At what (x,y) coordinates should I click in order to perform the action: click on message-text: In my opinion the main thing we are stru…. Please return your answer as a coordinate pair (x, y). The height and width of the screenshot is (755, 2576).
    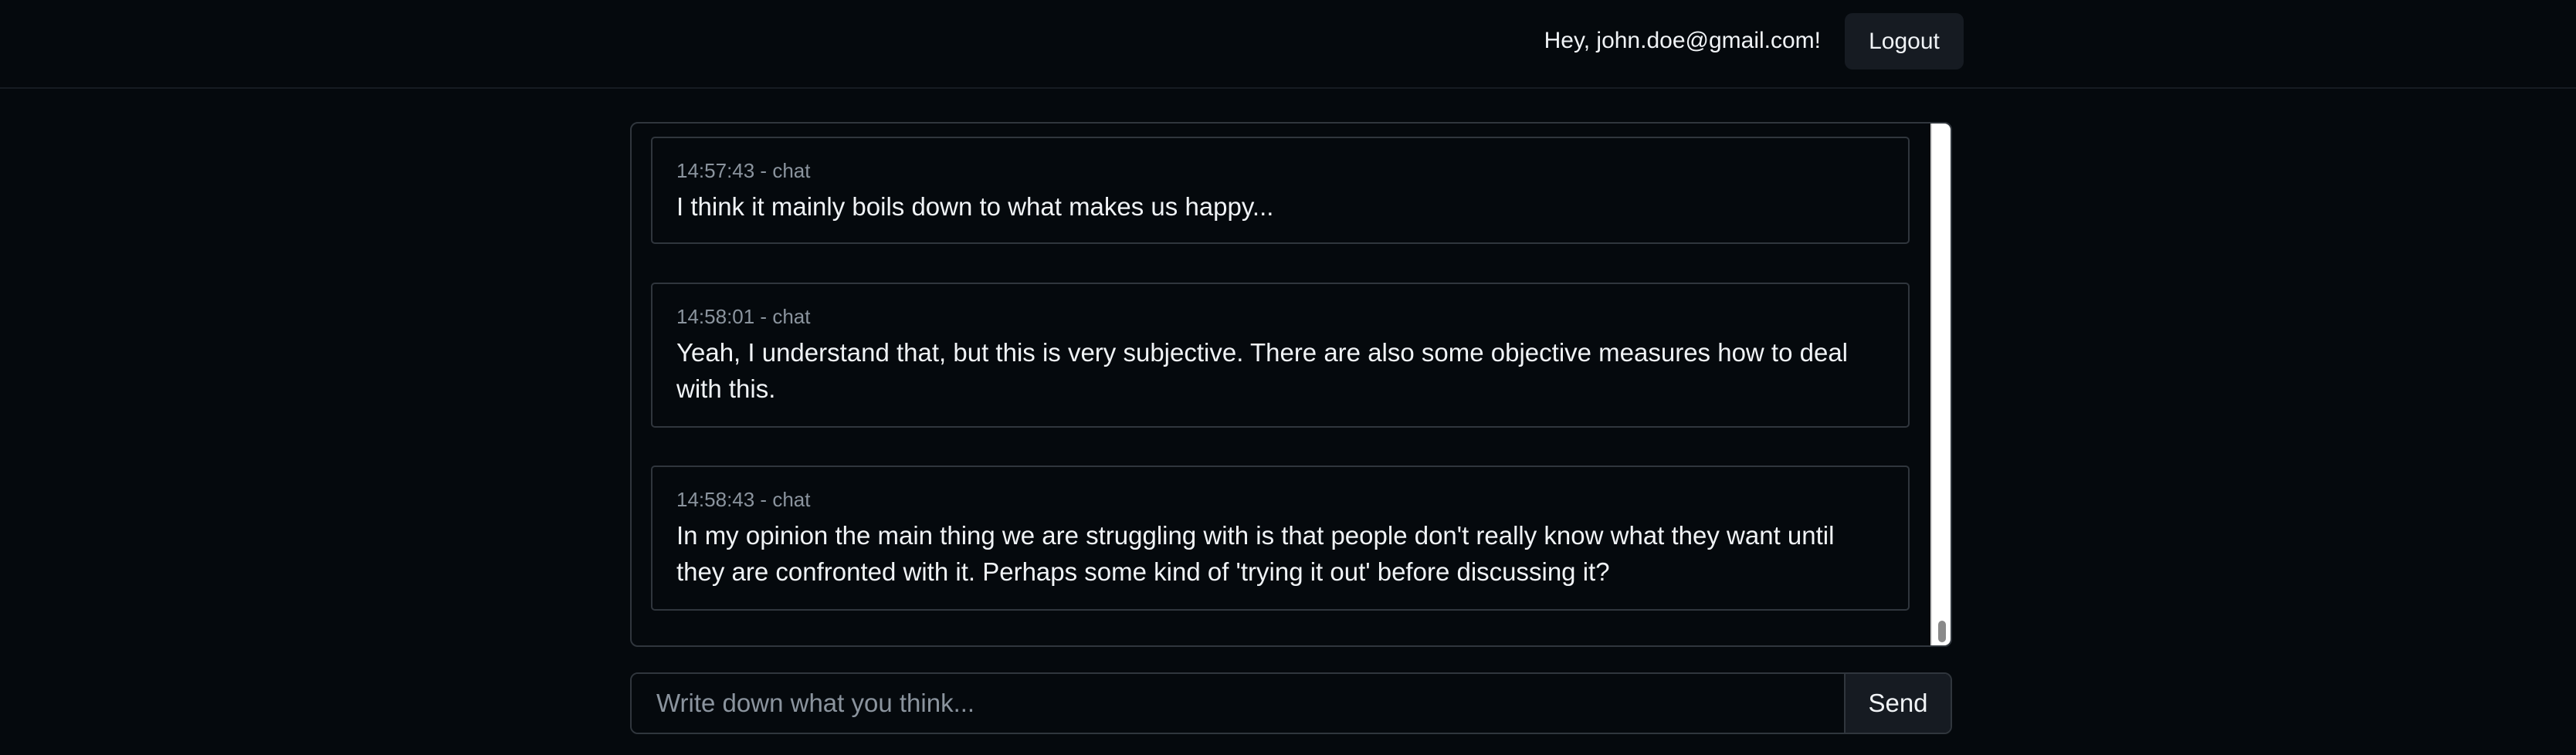
    Looking at the image, I should click on (1255, 553).